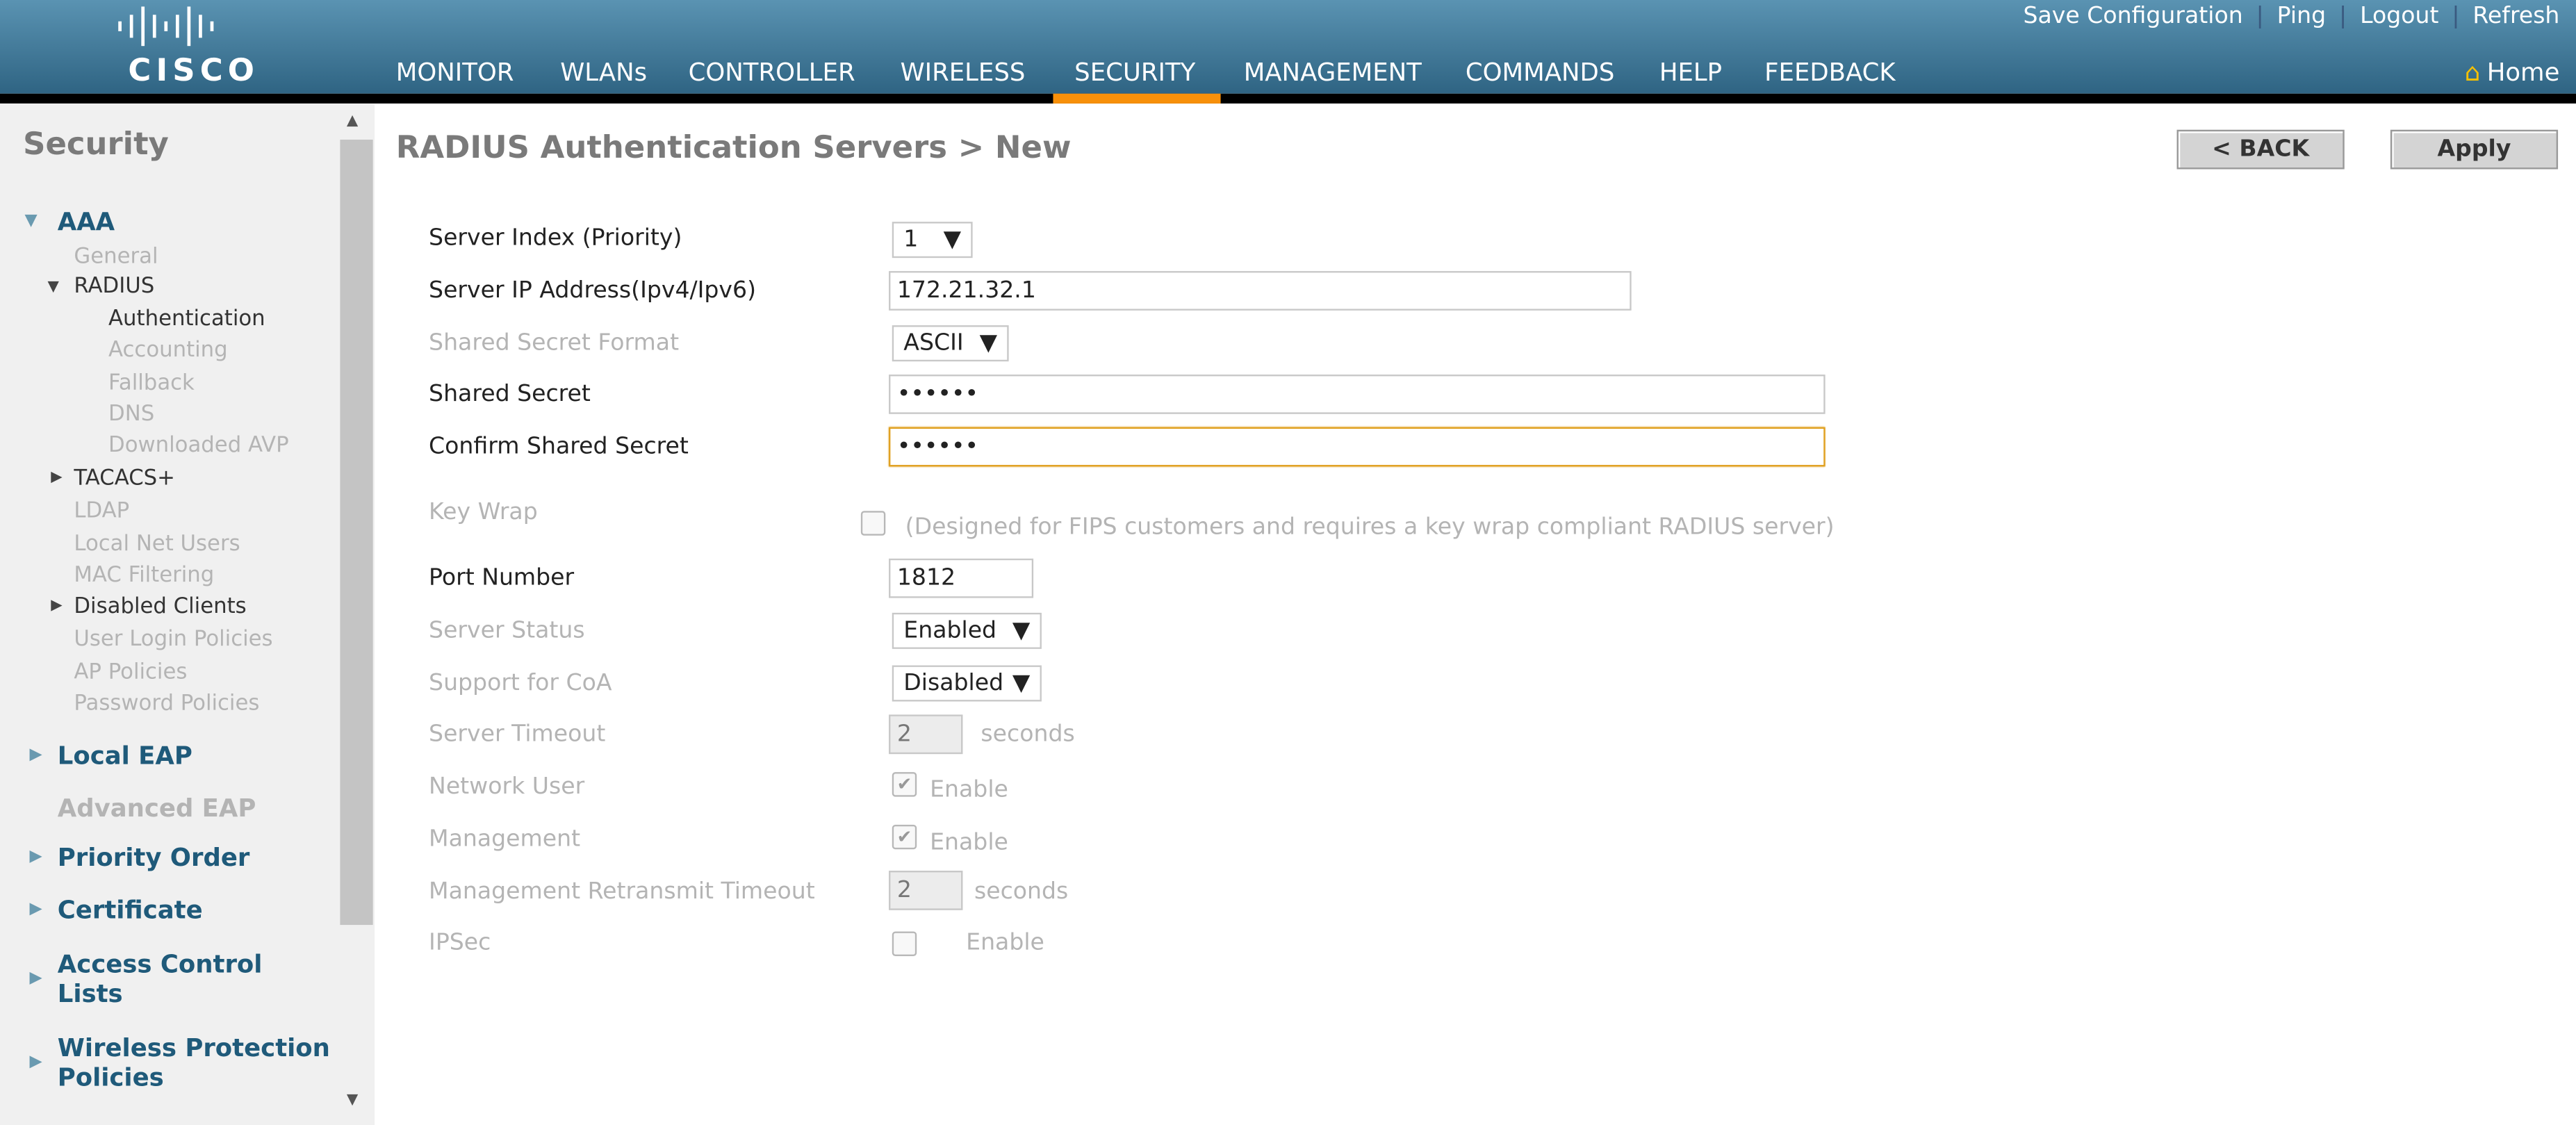 Image resolution: width=2576 pixels, height=1125 pixels. What do you see at coordinates (181, 979) in the screenshot?
I see `sidebar-item-access-control-lists: Access Control Lists` at bounding box center [181, 979].